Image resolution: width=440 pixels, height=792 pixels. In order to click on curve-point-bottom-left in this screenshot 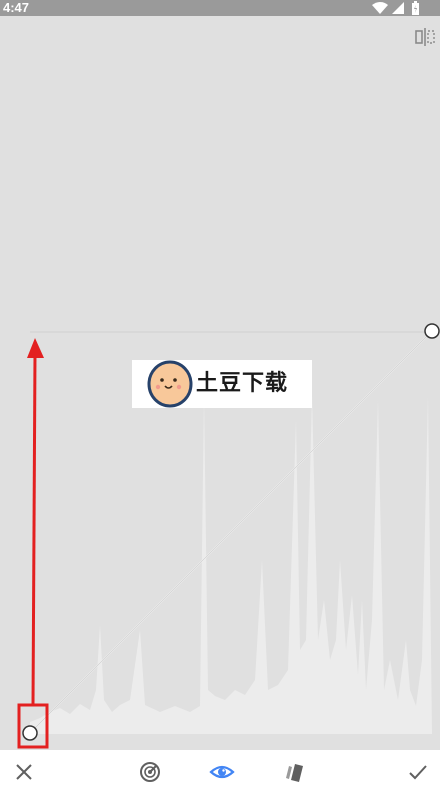, I will do `click(30, 733)`.